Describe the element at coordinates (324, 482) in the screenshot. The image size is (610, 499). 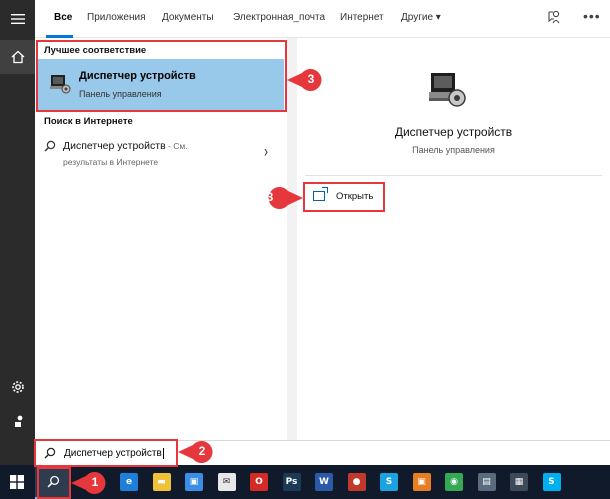
I see `taskbar-word-icon: W` at that location.